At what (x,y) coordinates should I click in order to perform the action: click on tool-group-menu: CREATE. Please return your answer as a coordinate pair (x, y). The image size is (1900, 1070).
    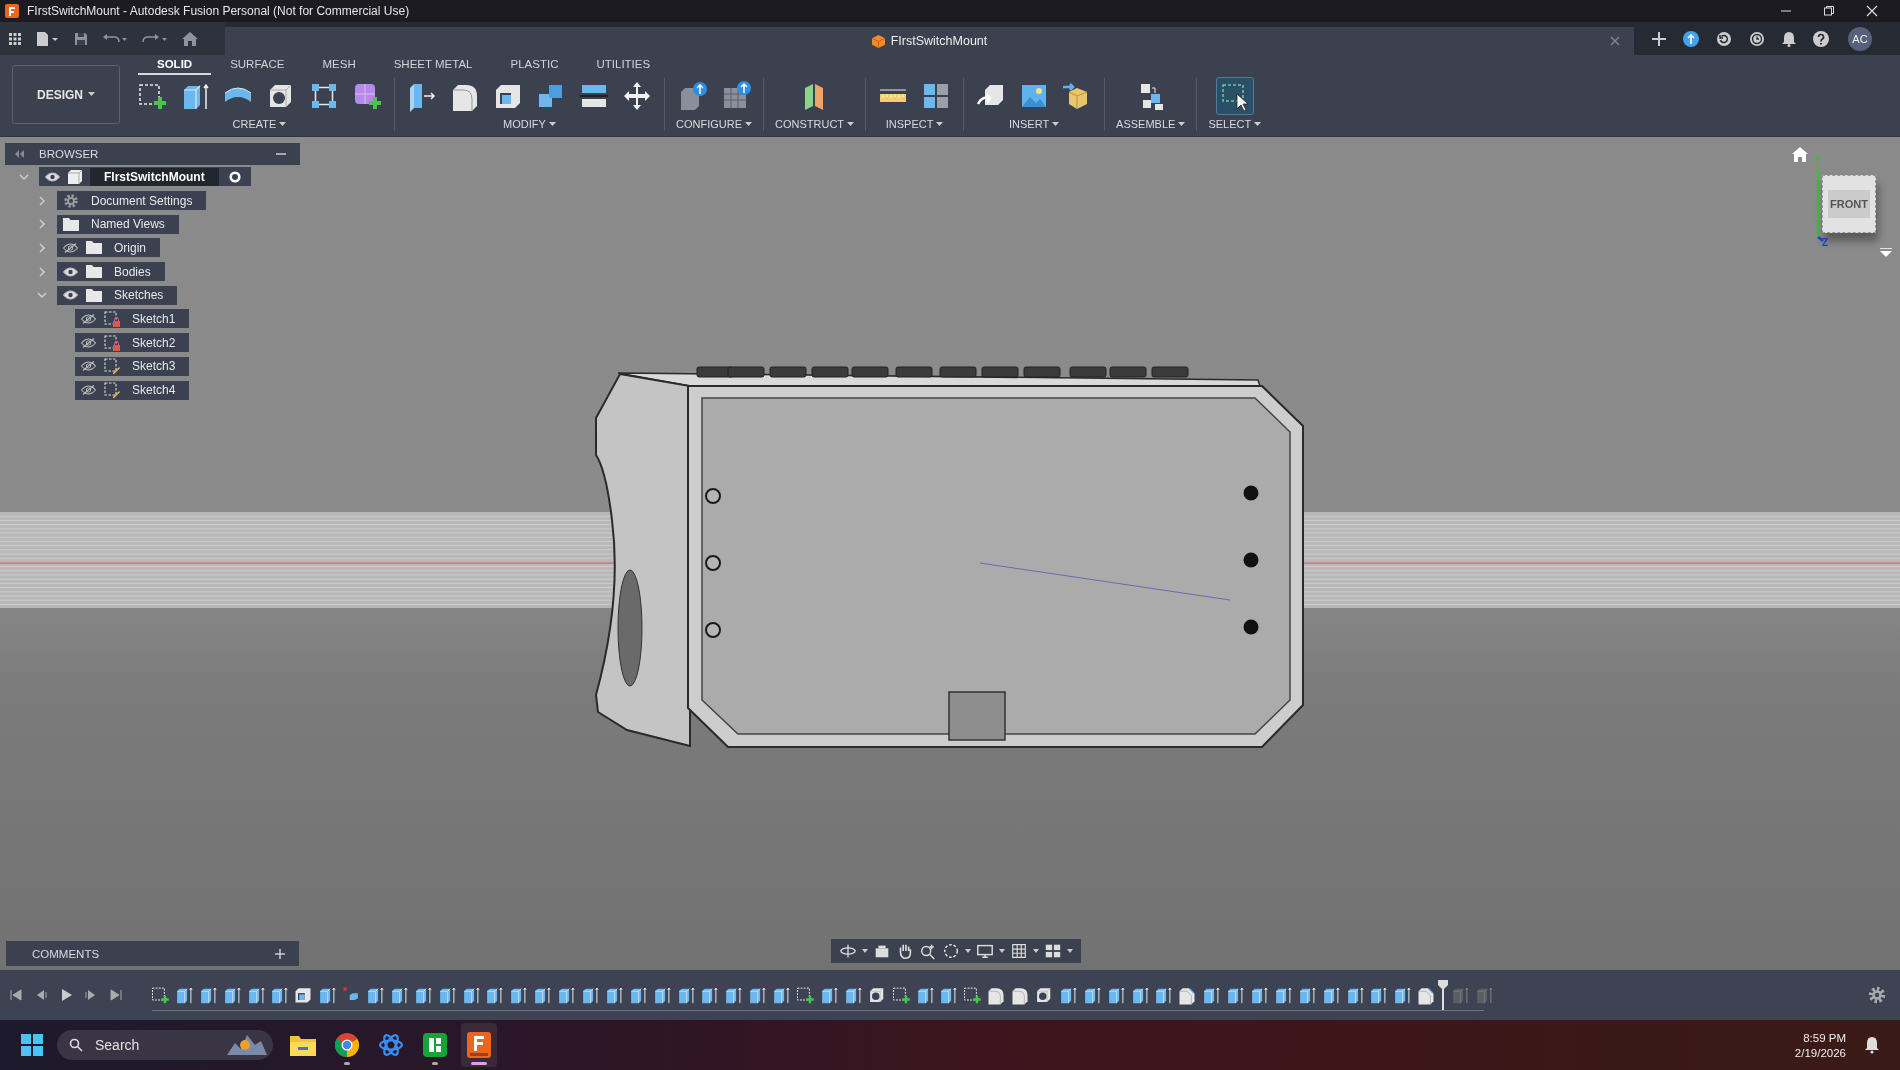
    Looking at the image, I should click on (259, 124).